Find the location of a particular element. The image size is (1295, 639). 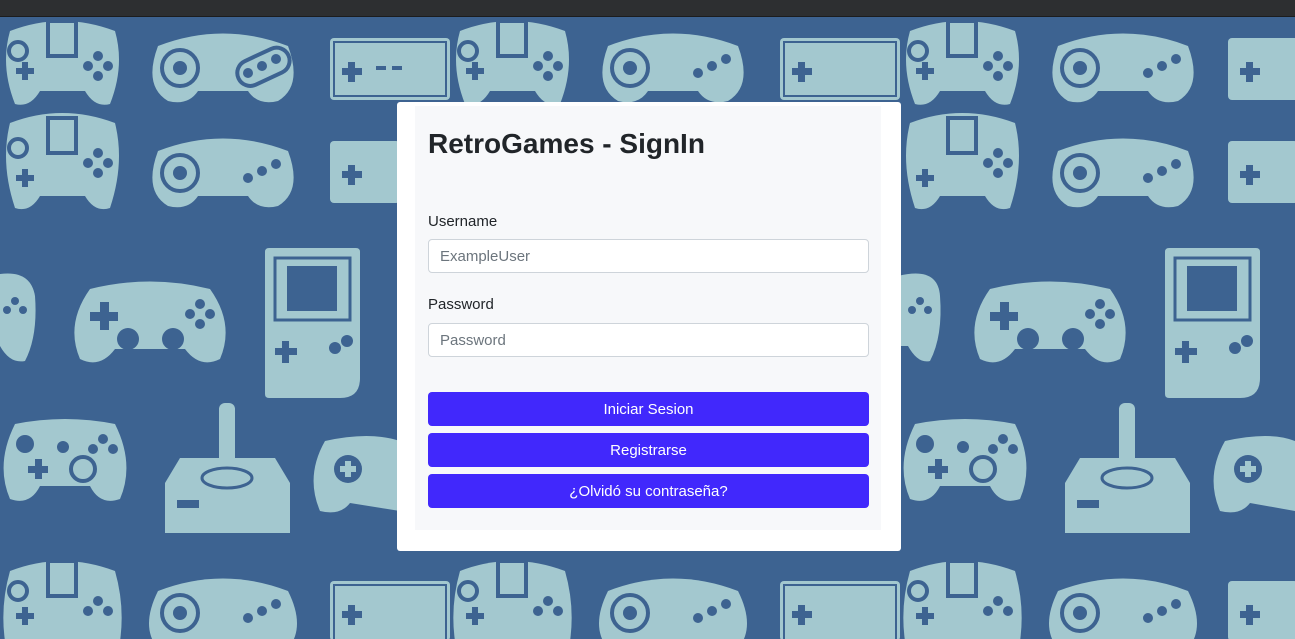

password-input is located at coordinates (648, 340).